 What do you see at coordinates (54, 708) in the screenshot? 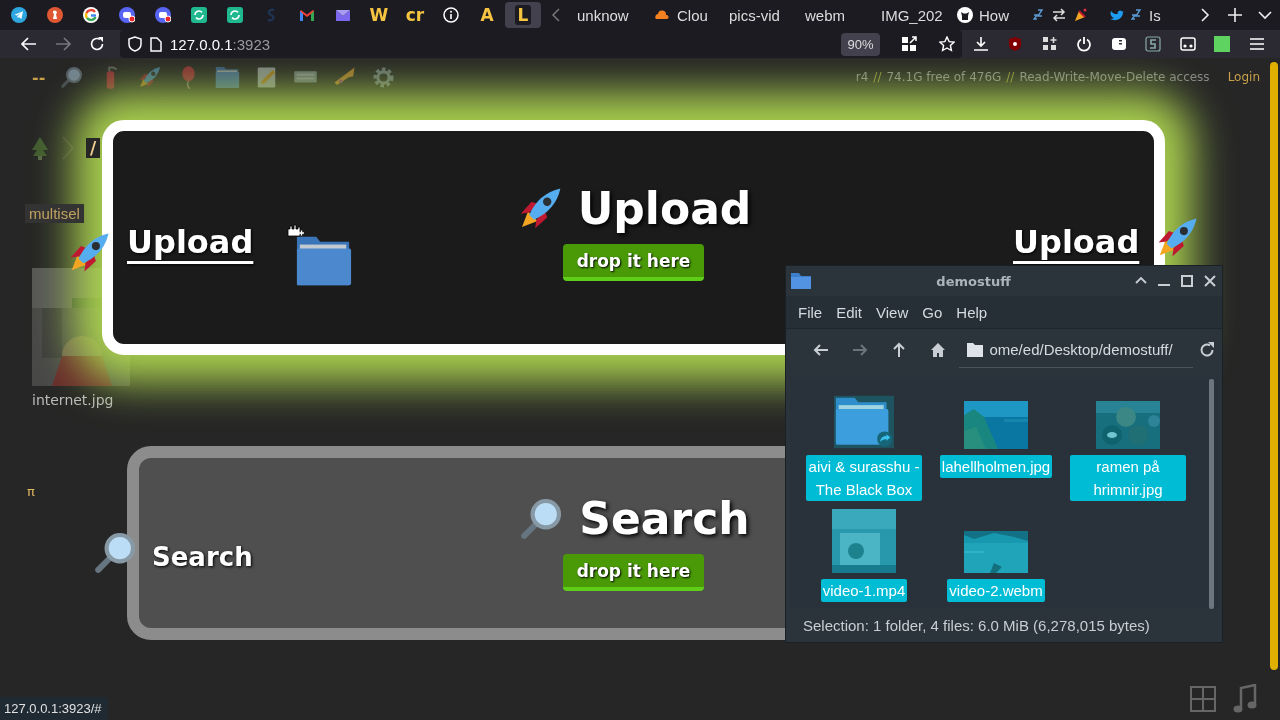
I see `link-preview-url: 127.0.0.1:3923/#` at bounding box center [54, 708].